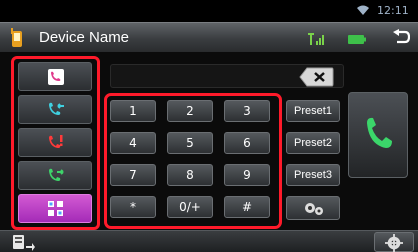 The height and width of the screenshot is (252, 418). Describe the element at coordinates (190, 111) in the screenshot. I see `key-2: 2` at that location.